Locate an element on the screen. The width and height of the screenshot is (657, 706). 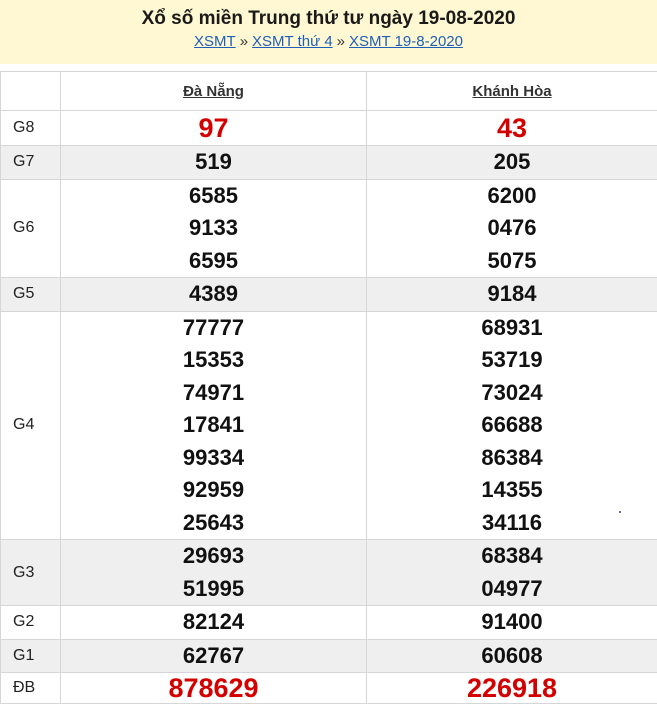
prize-number: 9184 is located at coordinates (512, 293).